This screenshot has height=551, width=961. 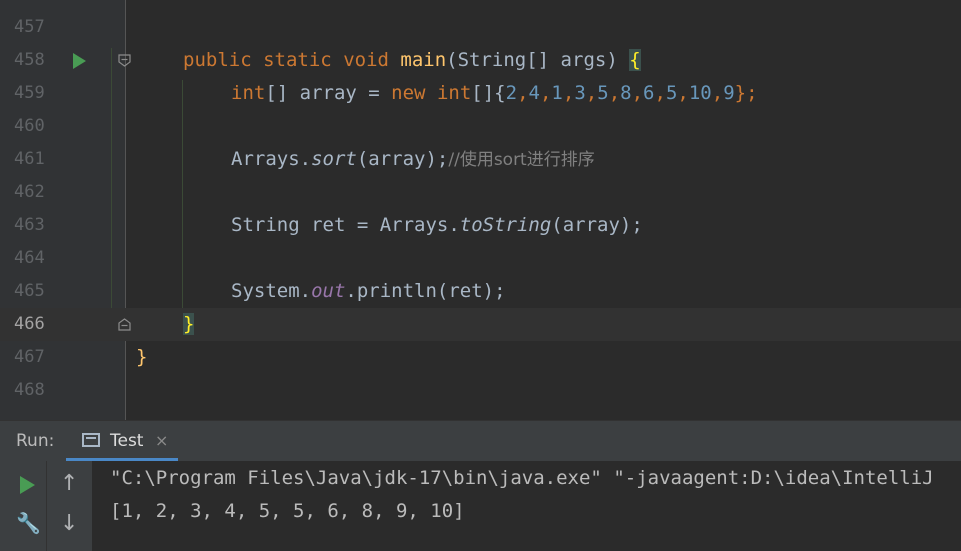 What do you see at coordinates (35, 441) in the screenshot?
I see `run-label: Run:` at bounding box center [35, 441].